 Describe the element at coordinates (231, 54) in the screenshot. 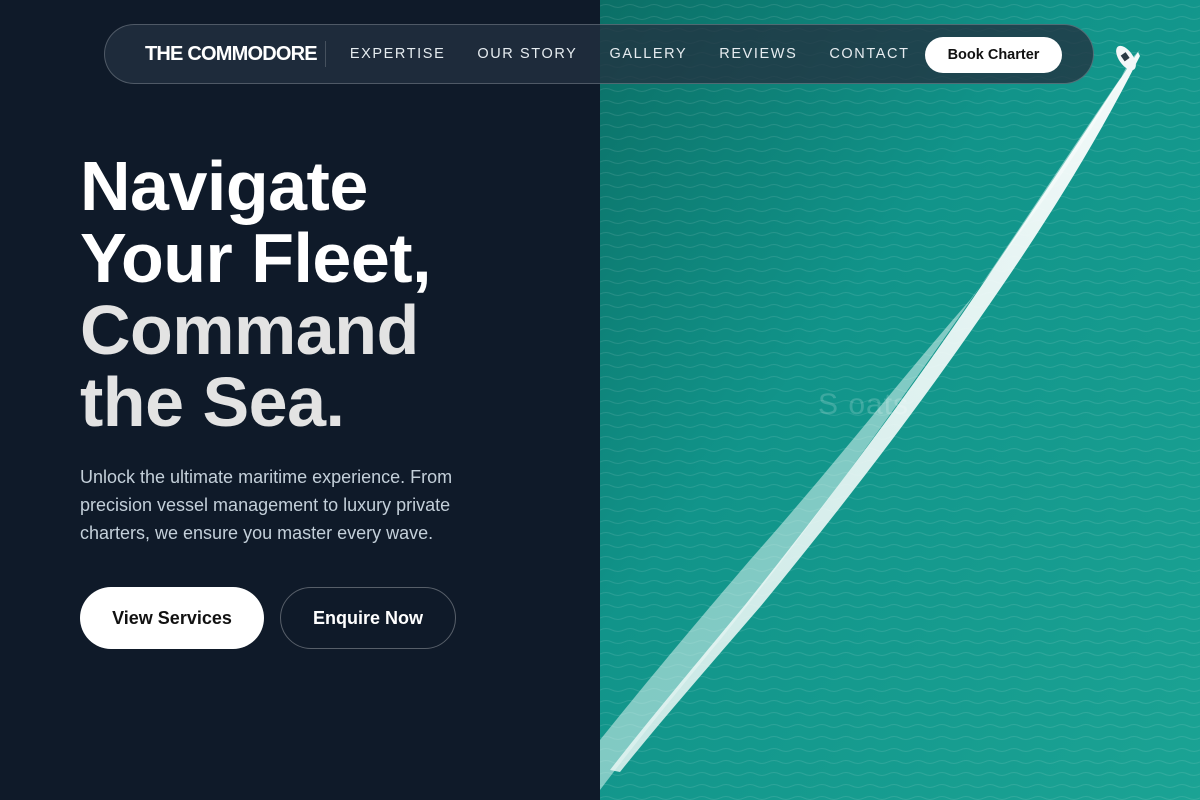

I see `brand-logo: THE COMMODORE` at that location.